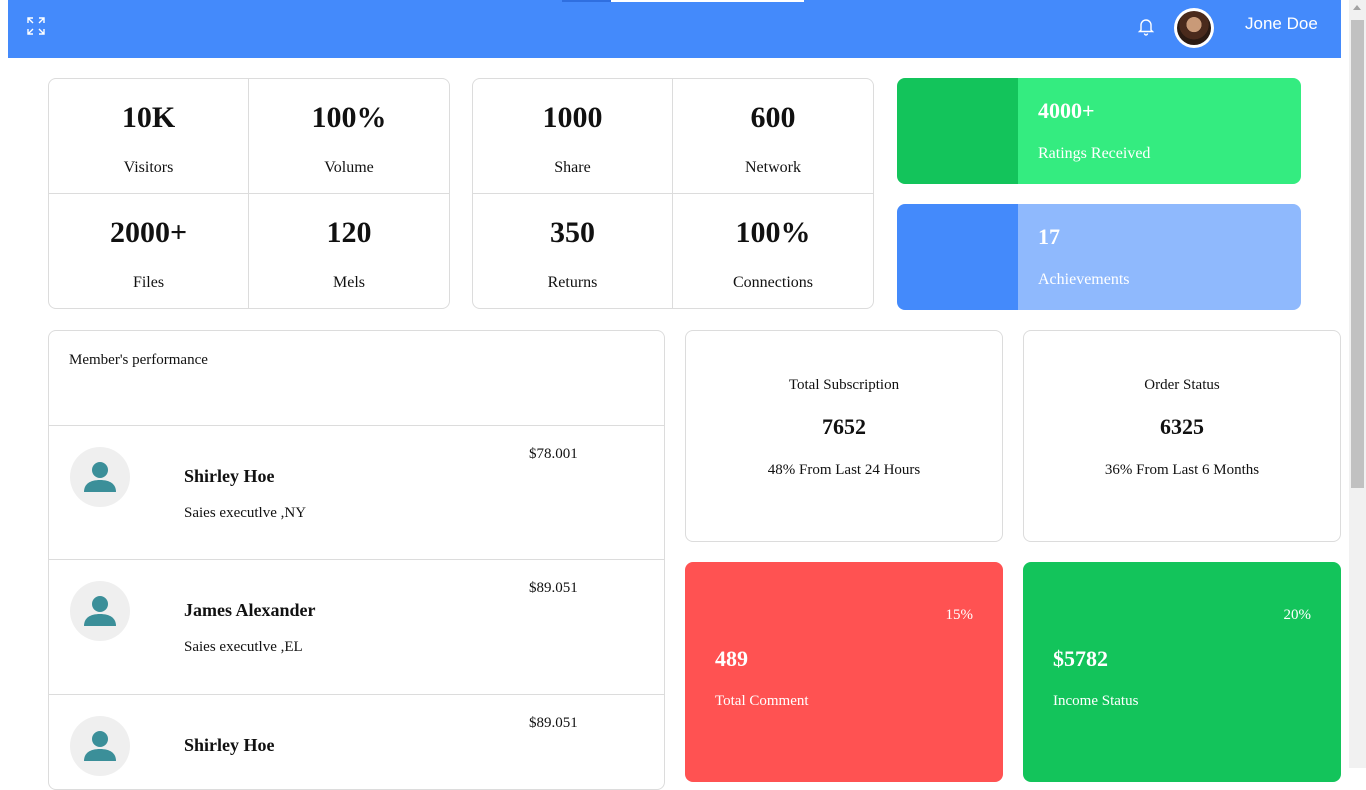 Image resolution: width=1366 pixels, height=790 pixels. Describe the element at coordinates (138, 360) in the screenshot. I see `panel-title: Member's performance` at that location.